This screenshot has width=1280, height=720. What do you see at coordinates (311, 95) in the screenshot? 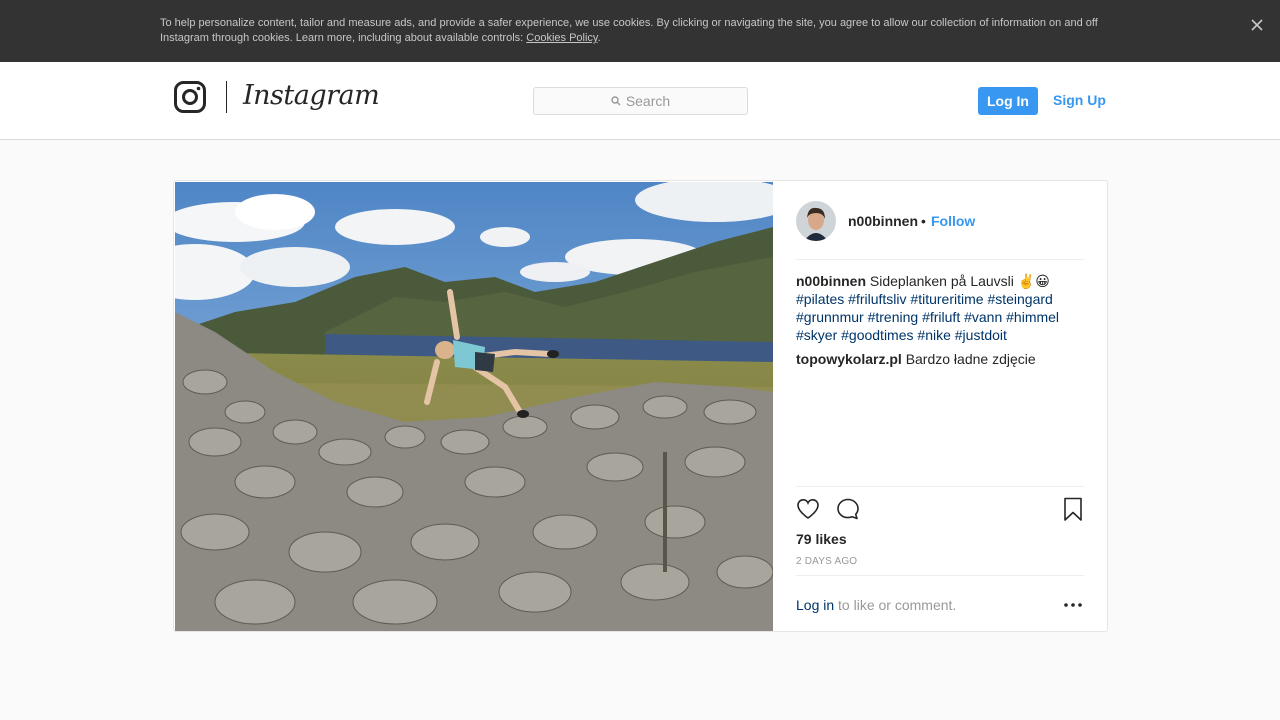
I see `instagram-wordmark: Instagram` at bounding box center [311, 95].